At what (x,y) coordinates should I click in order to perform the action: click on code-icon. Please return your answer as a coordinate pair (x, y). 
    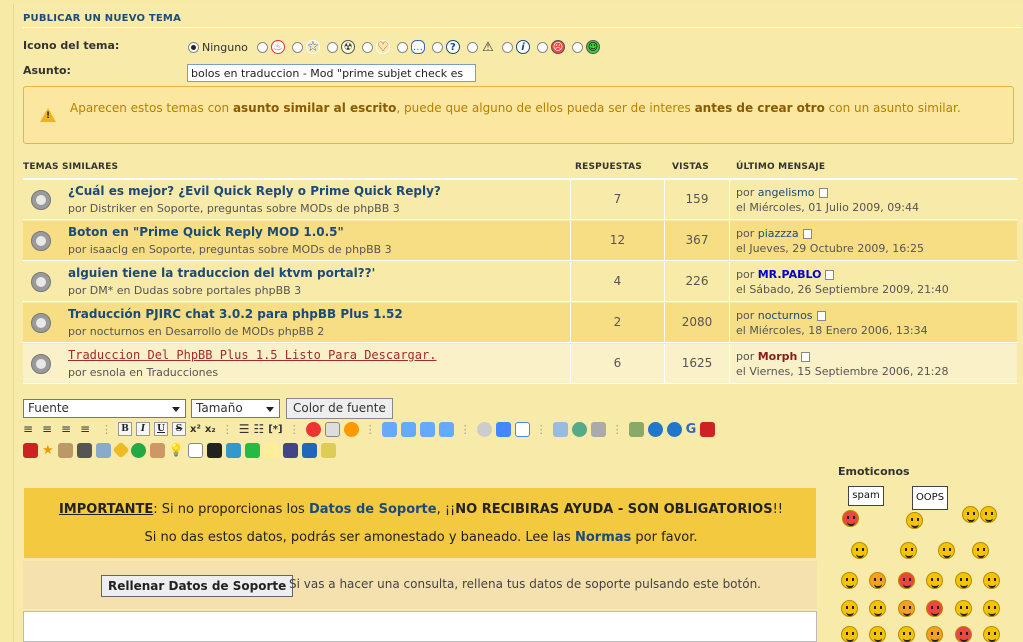
    Looking at the image, I should click on (332, 429).